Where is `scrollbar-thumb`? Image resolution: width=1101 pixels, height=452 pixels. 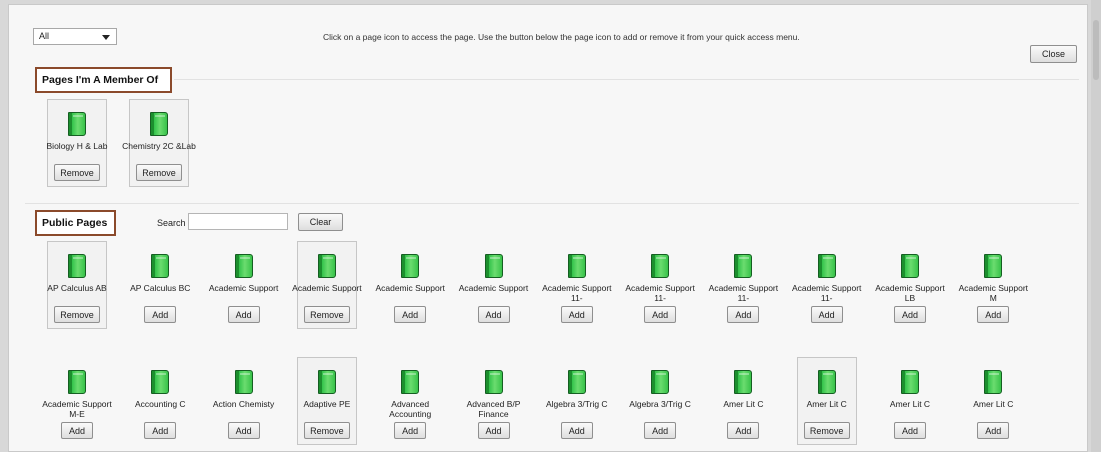
scrollbar-thumb is located at coordinates (1096, 50).